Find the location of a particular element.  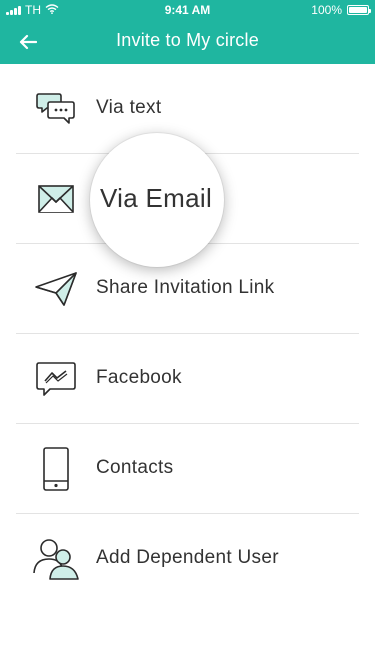

page-title: Invite to My circle is located at coordinates (187, 40).